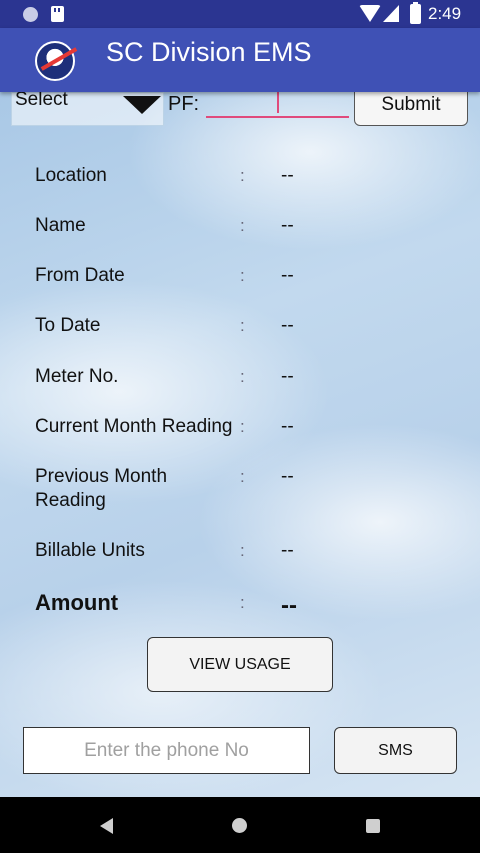 The width and height of the screenshot is (480, 853). What do you see at coordinates (166, 750) in the screenshot?
I see `phone-input` at bounding box center [166, 750].